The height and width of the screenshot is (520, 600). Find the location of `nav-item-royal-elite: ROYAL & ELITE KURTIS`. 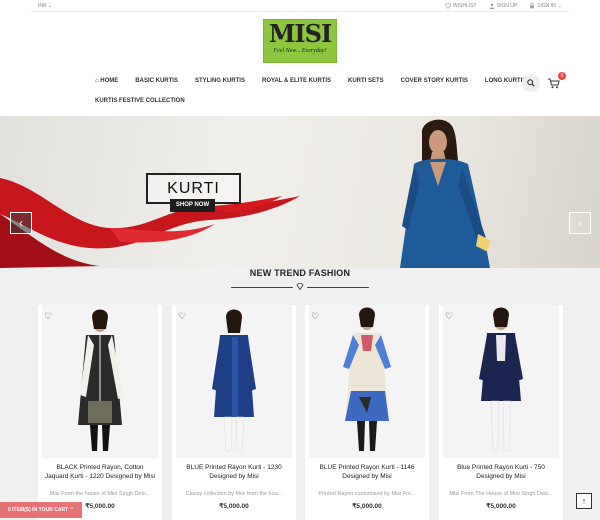

nav-item-royal-elite: ROYAL & ELITE KURTIS is located at coordinates (296, 81).